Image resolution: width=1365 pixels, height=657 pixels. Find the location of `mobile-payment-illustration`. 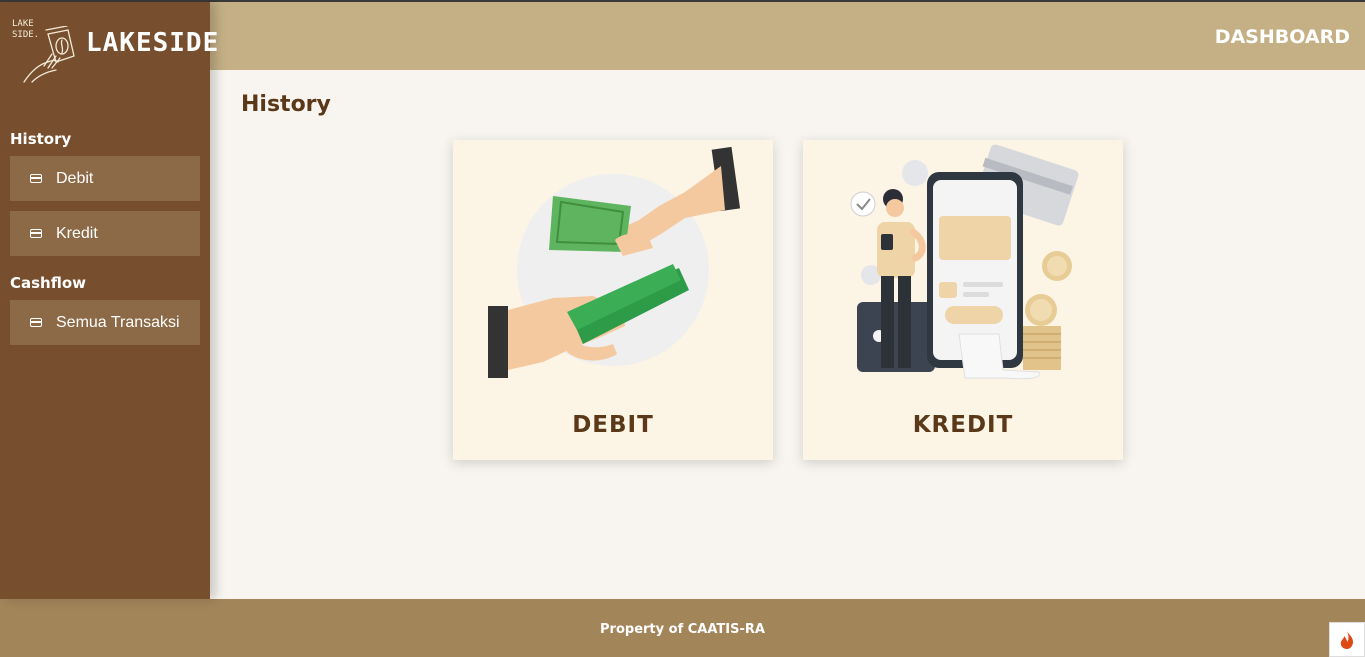

mobile-payment-illustration is located at coordinates (964, 262).